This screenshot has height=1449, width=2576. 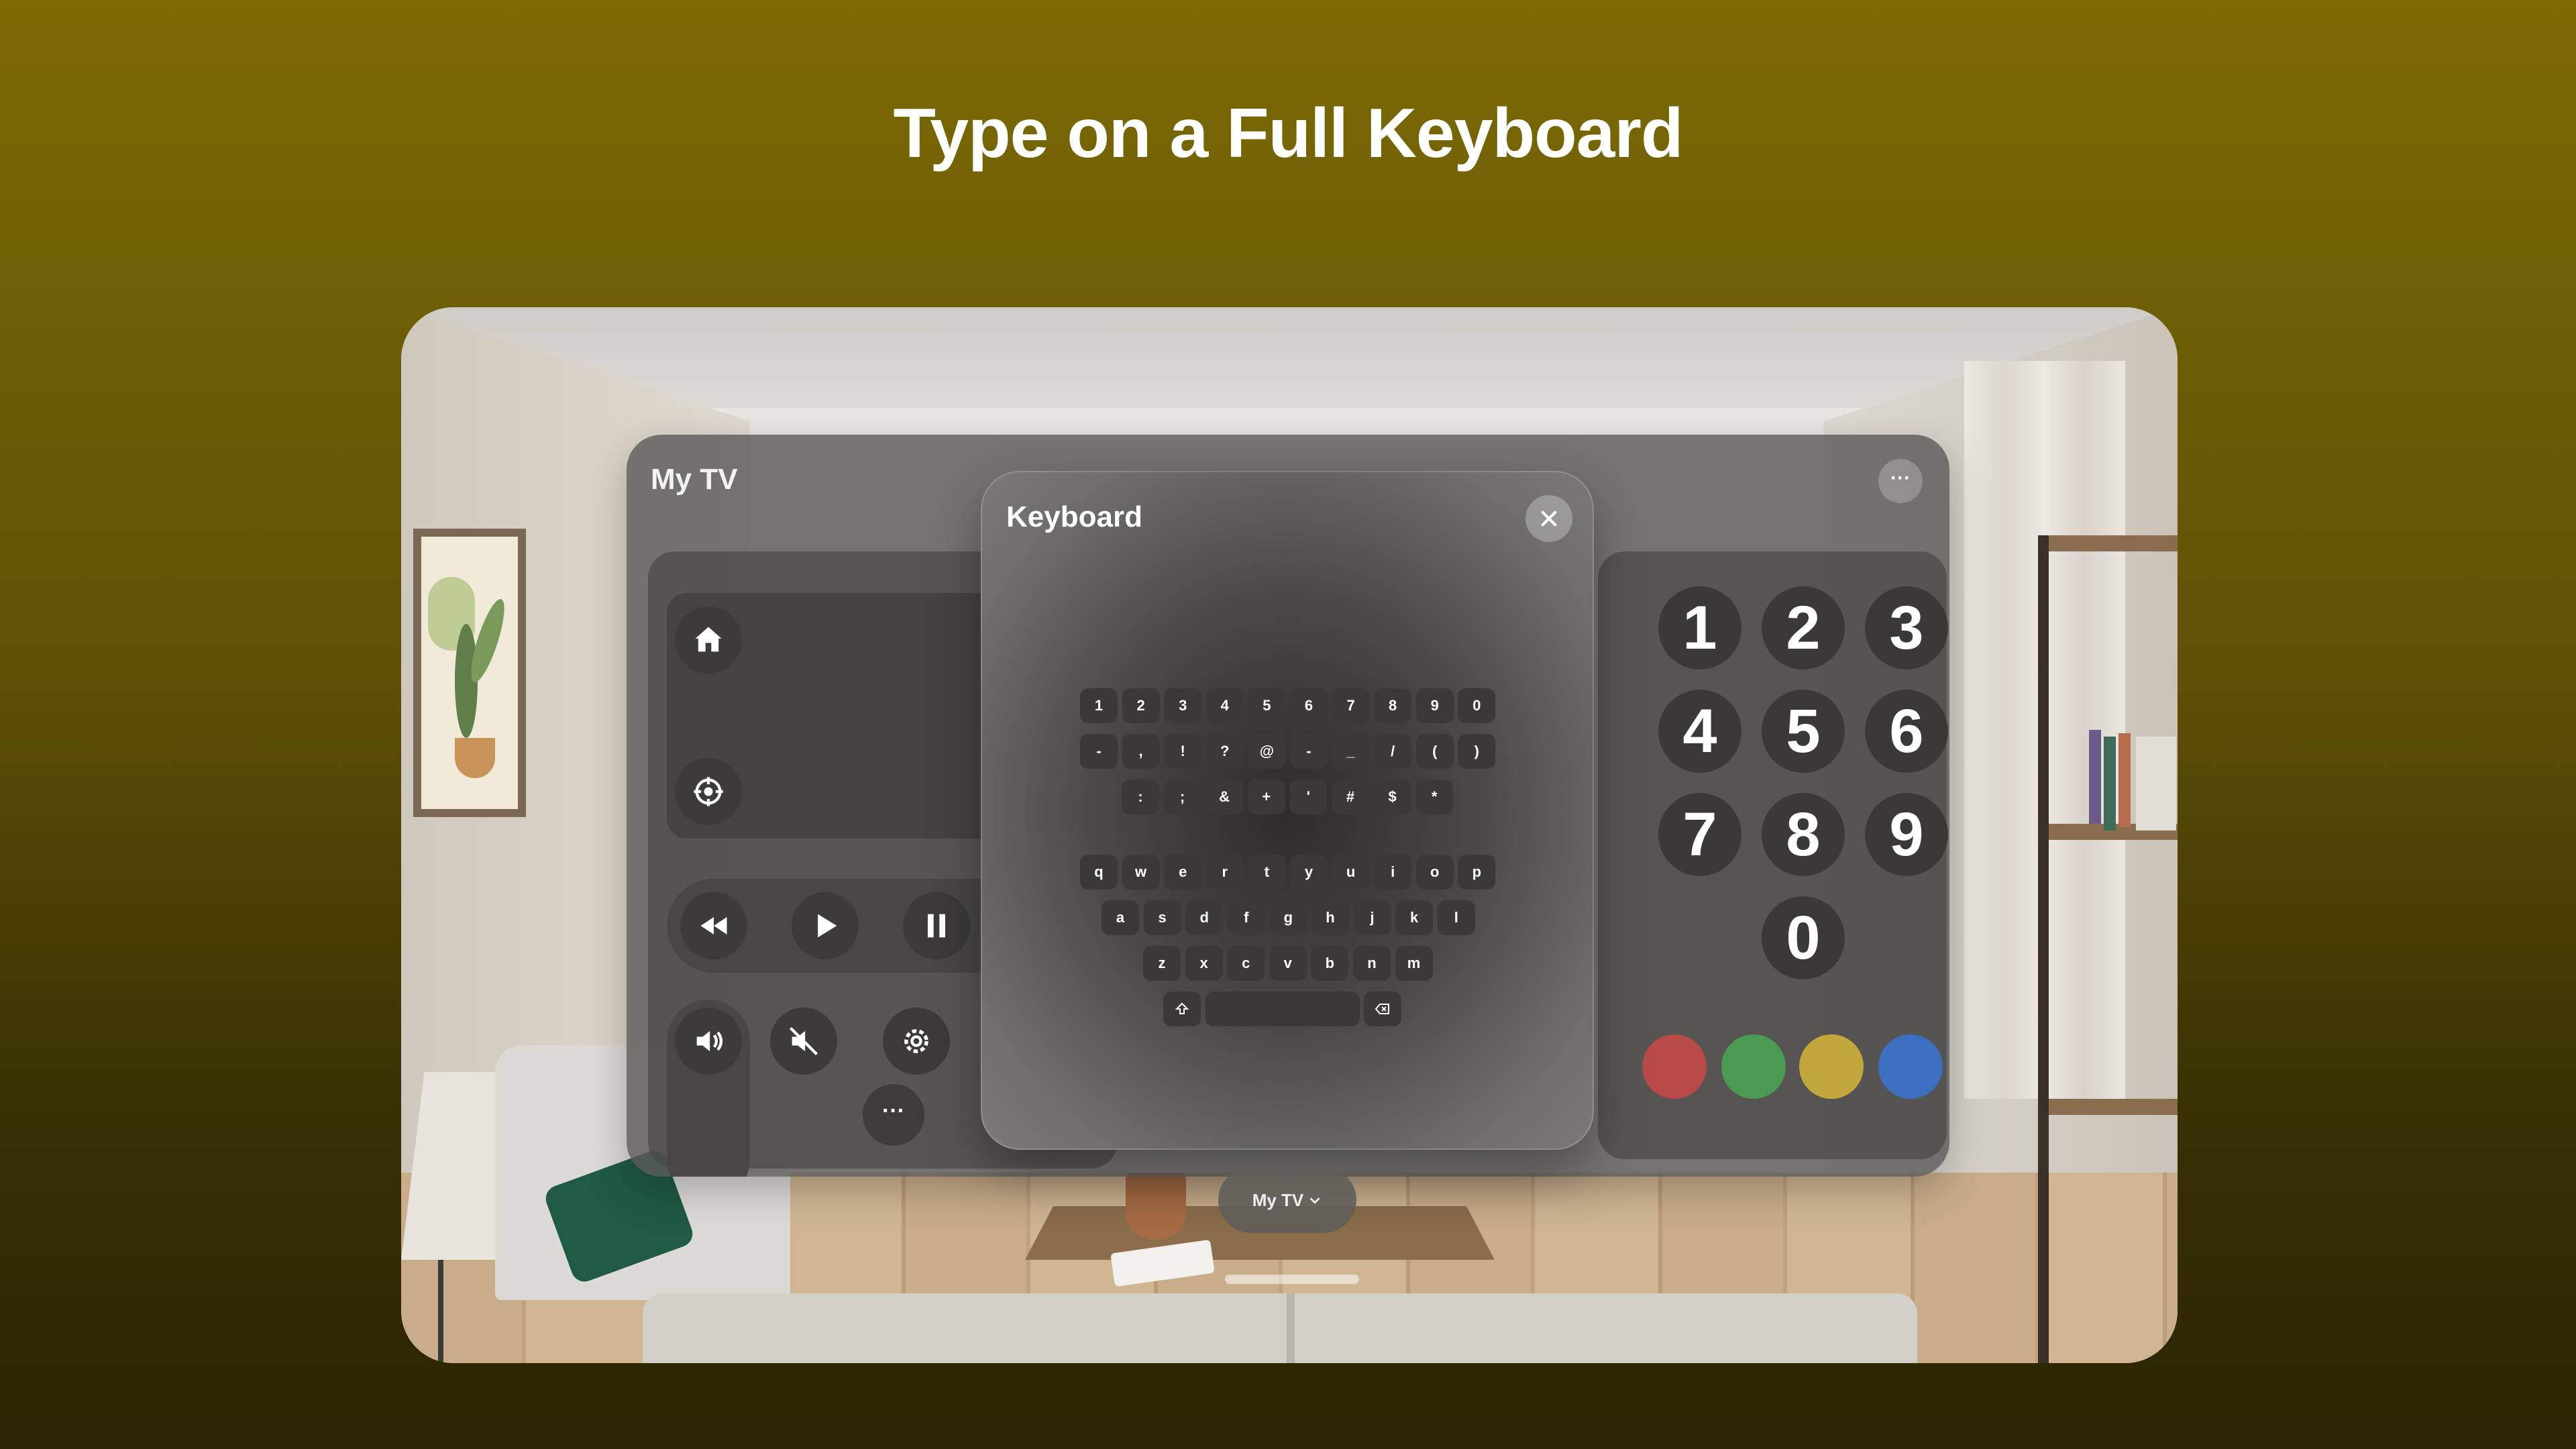 I want to click on keyboard-key: g, so click(x=1288, y=917).